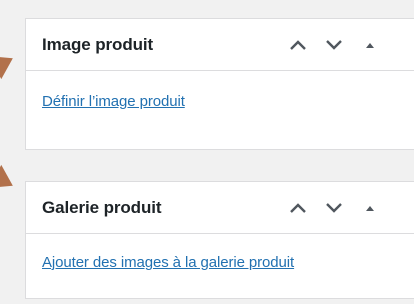  I want to click on metabox-content: Définir l’image produit, so click(220, 91).